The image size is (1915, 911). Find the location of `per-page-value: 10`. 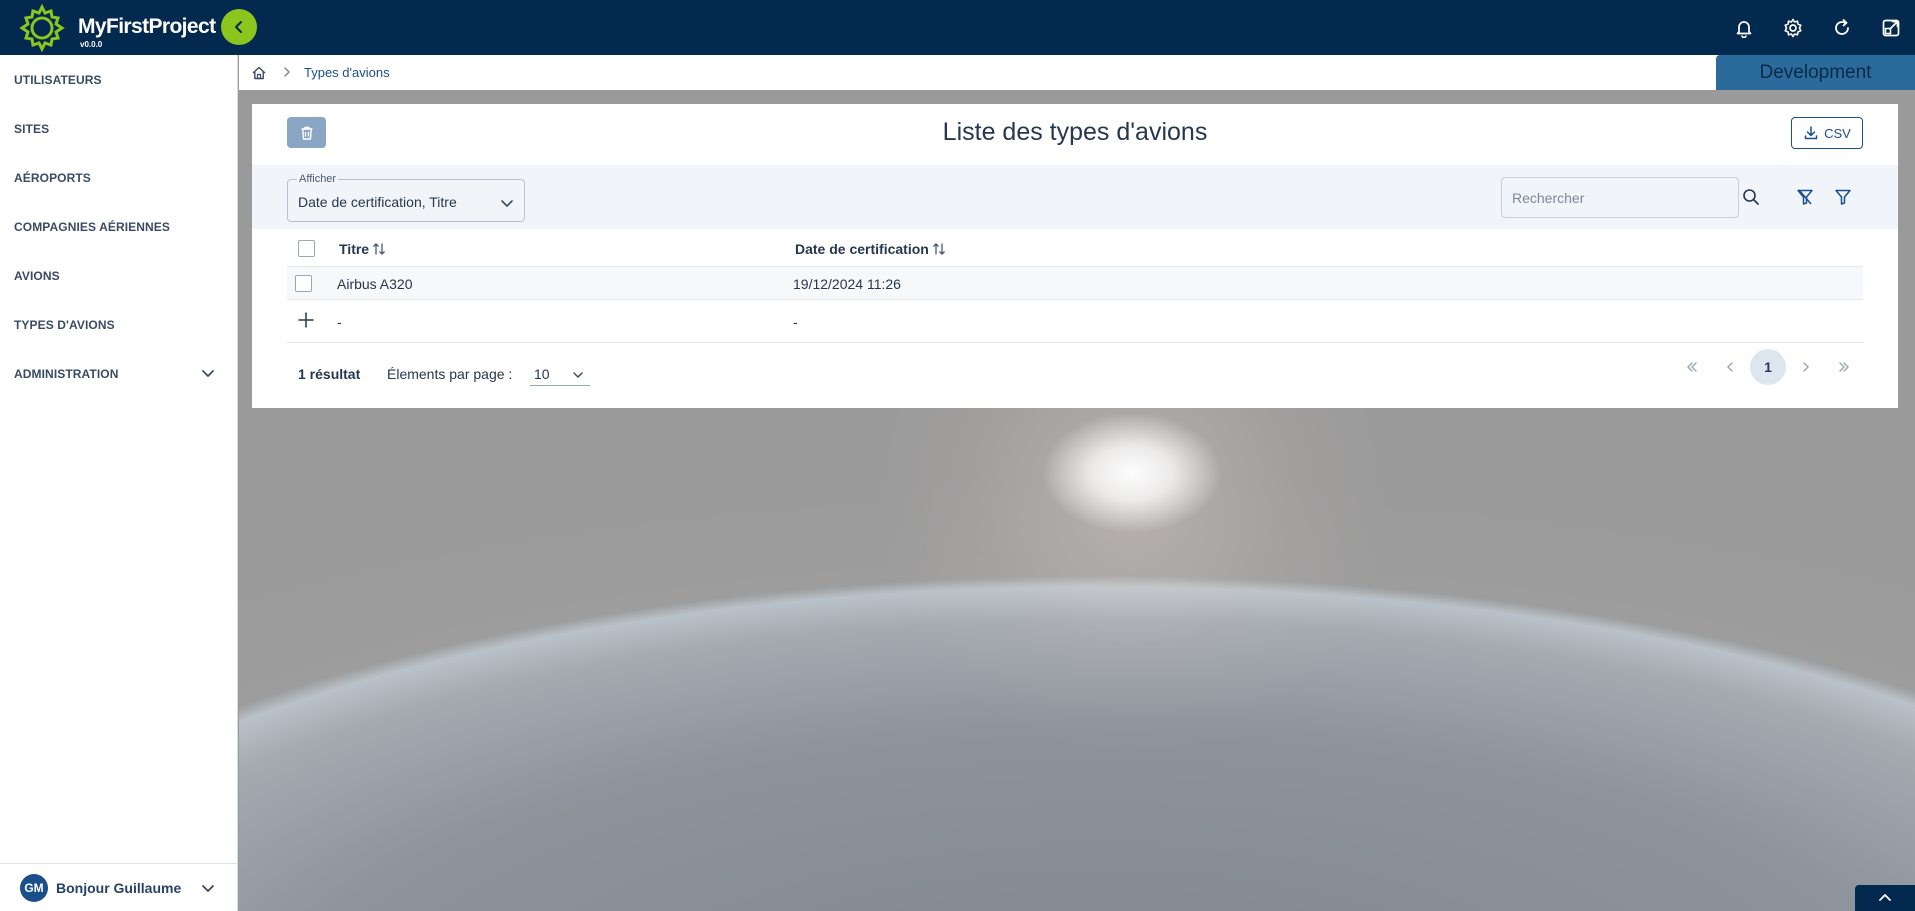

per-page-value: 10 is located at coordinates (542, 373).